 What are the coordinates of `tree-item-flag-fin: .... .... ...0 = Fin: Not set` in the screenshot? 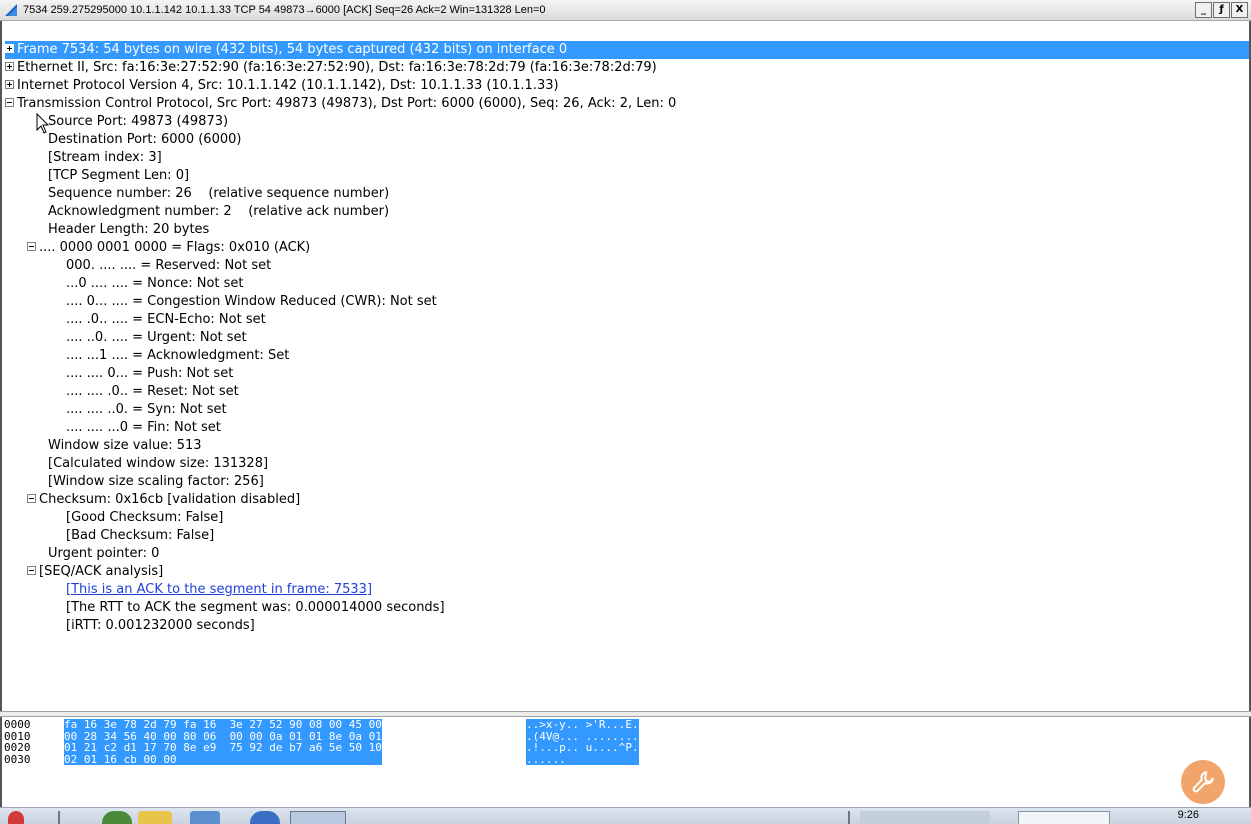 It's located at (143, 428).